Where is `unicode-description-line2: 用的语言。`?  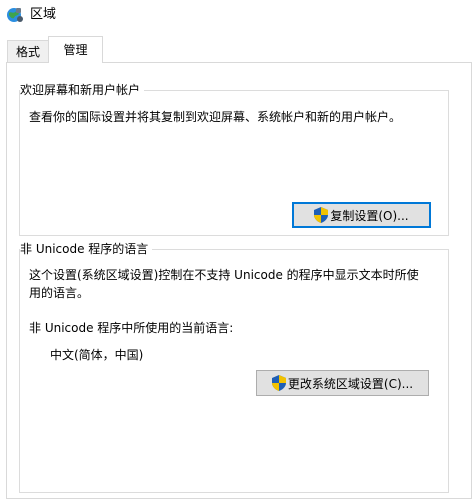
unicode-description-line2: 用的语言。 is located at coordinates (59, 293).